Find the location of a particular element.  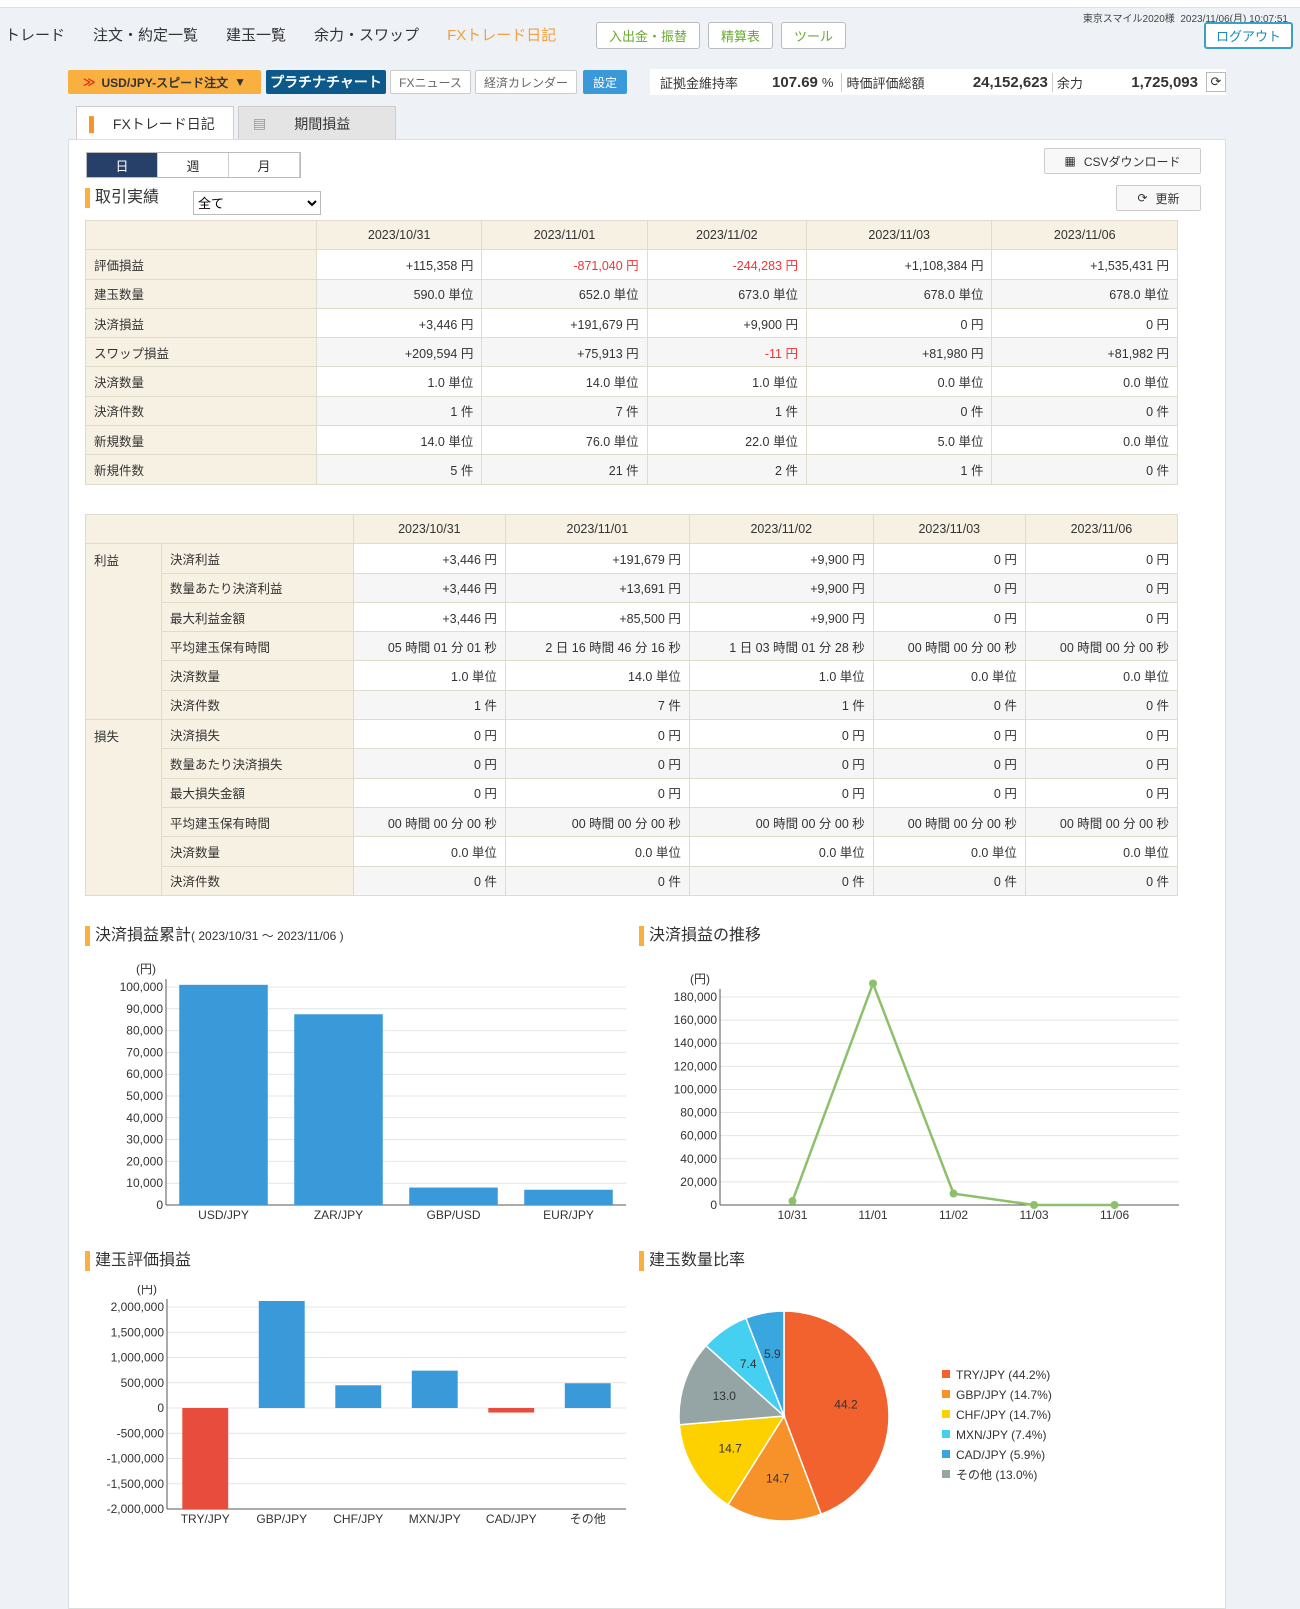

cell-value: +81,982 円 is located at coordinates (1084, 352).